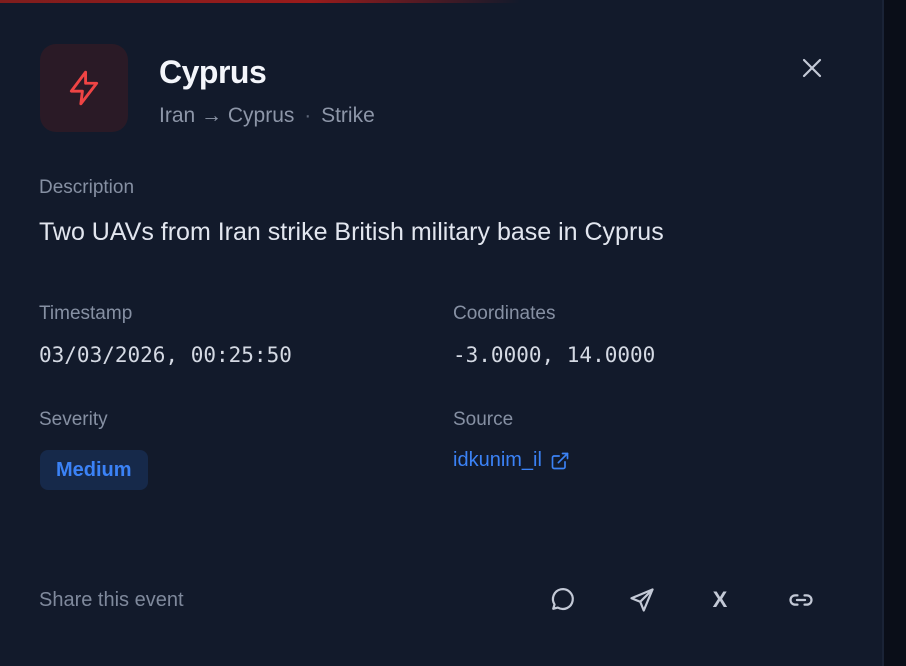 Image resolution: width=906 pixels, height=666 pixels. Describe the element at coordinates (86, 313) in the screenshot. I see `timestamp-label: Timestamp` at that location.